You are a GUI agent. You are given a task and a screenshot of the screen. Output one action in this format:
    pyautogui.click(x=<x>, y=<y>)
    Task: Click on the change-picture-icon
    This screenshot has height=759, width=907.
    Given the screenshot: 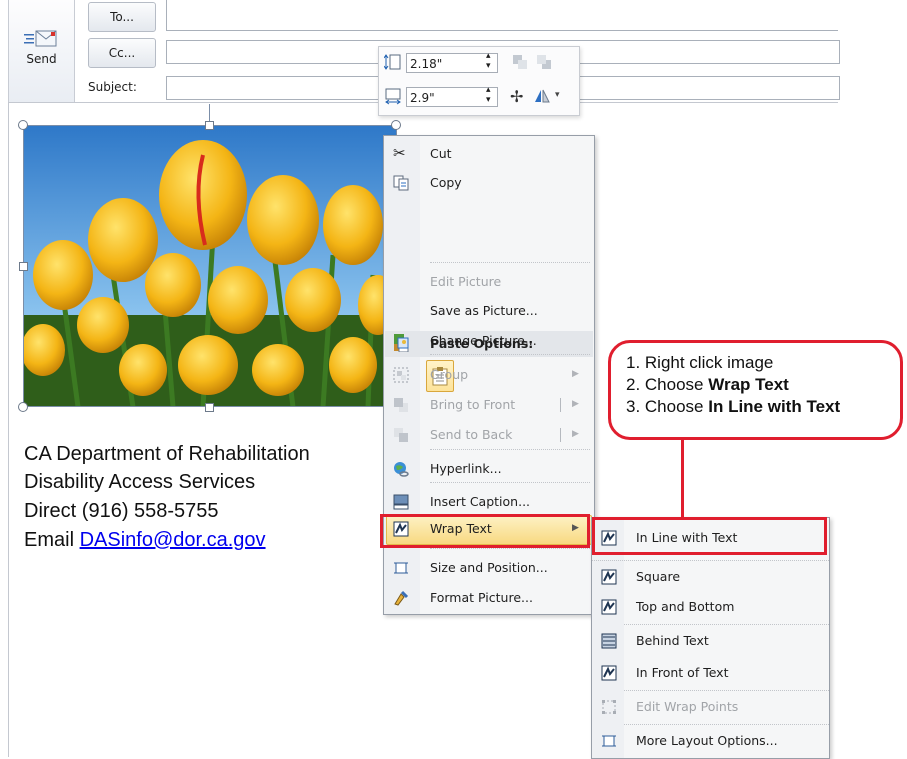 What is the action you would take?
    pyautogui.click(x=401, y=341)
    